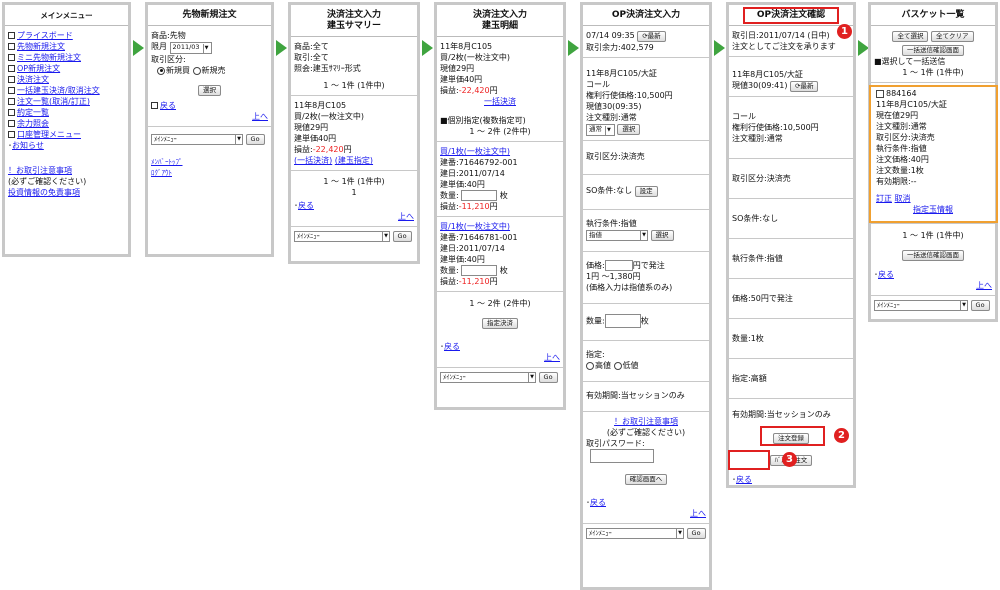 The height and width of the screenshot is (590, 1000). I want to click on period-select: 2011/03 ▼, so click(191, 48).